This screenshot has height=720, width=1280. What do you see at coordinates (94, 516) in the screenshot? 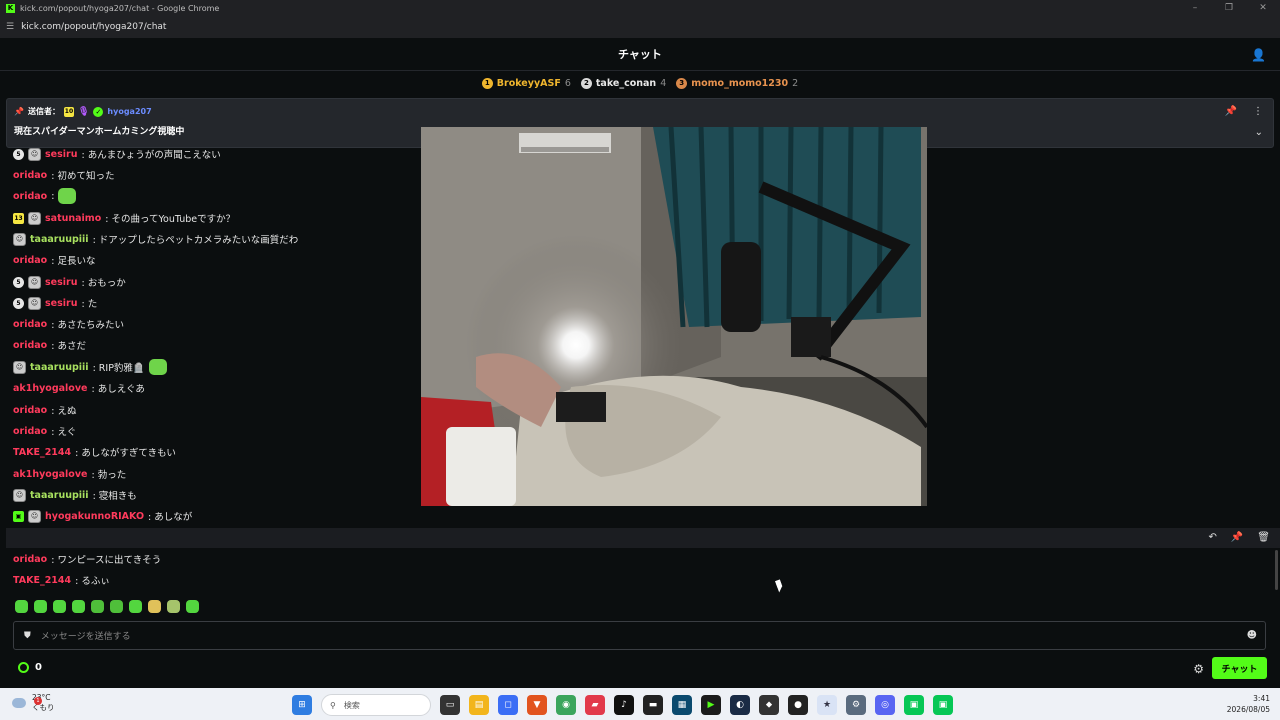
I see `chat-username: hyogakunnoRIAKO` at bounding box center [94, 516].